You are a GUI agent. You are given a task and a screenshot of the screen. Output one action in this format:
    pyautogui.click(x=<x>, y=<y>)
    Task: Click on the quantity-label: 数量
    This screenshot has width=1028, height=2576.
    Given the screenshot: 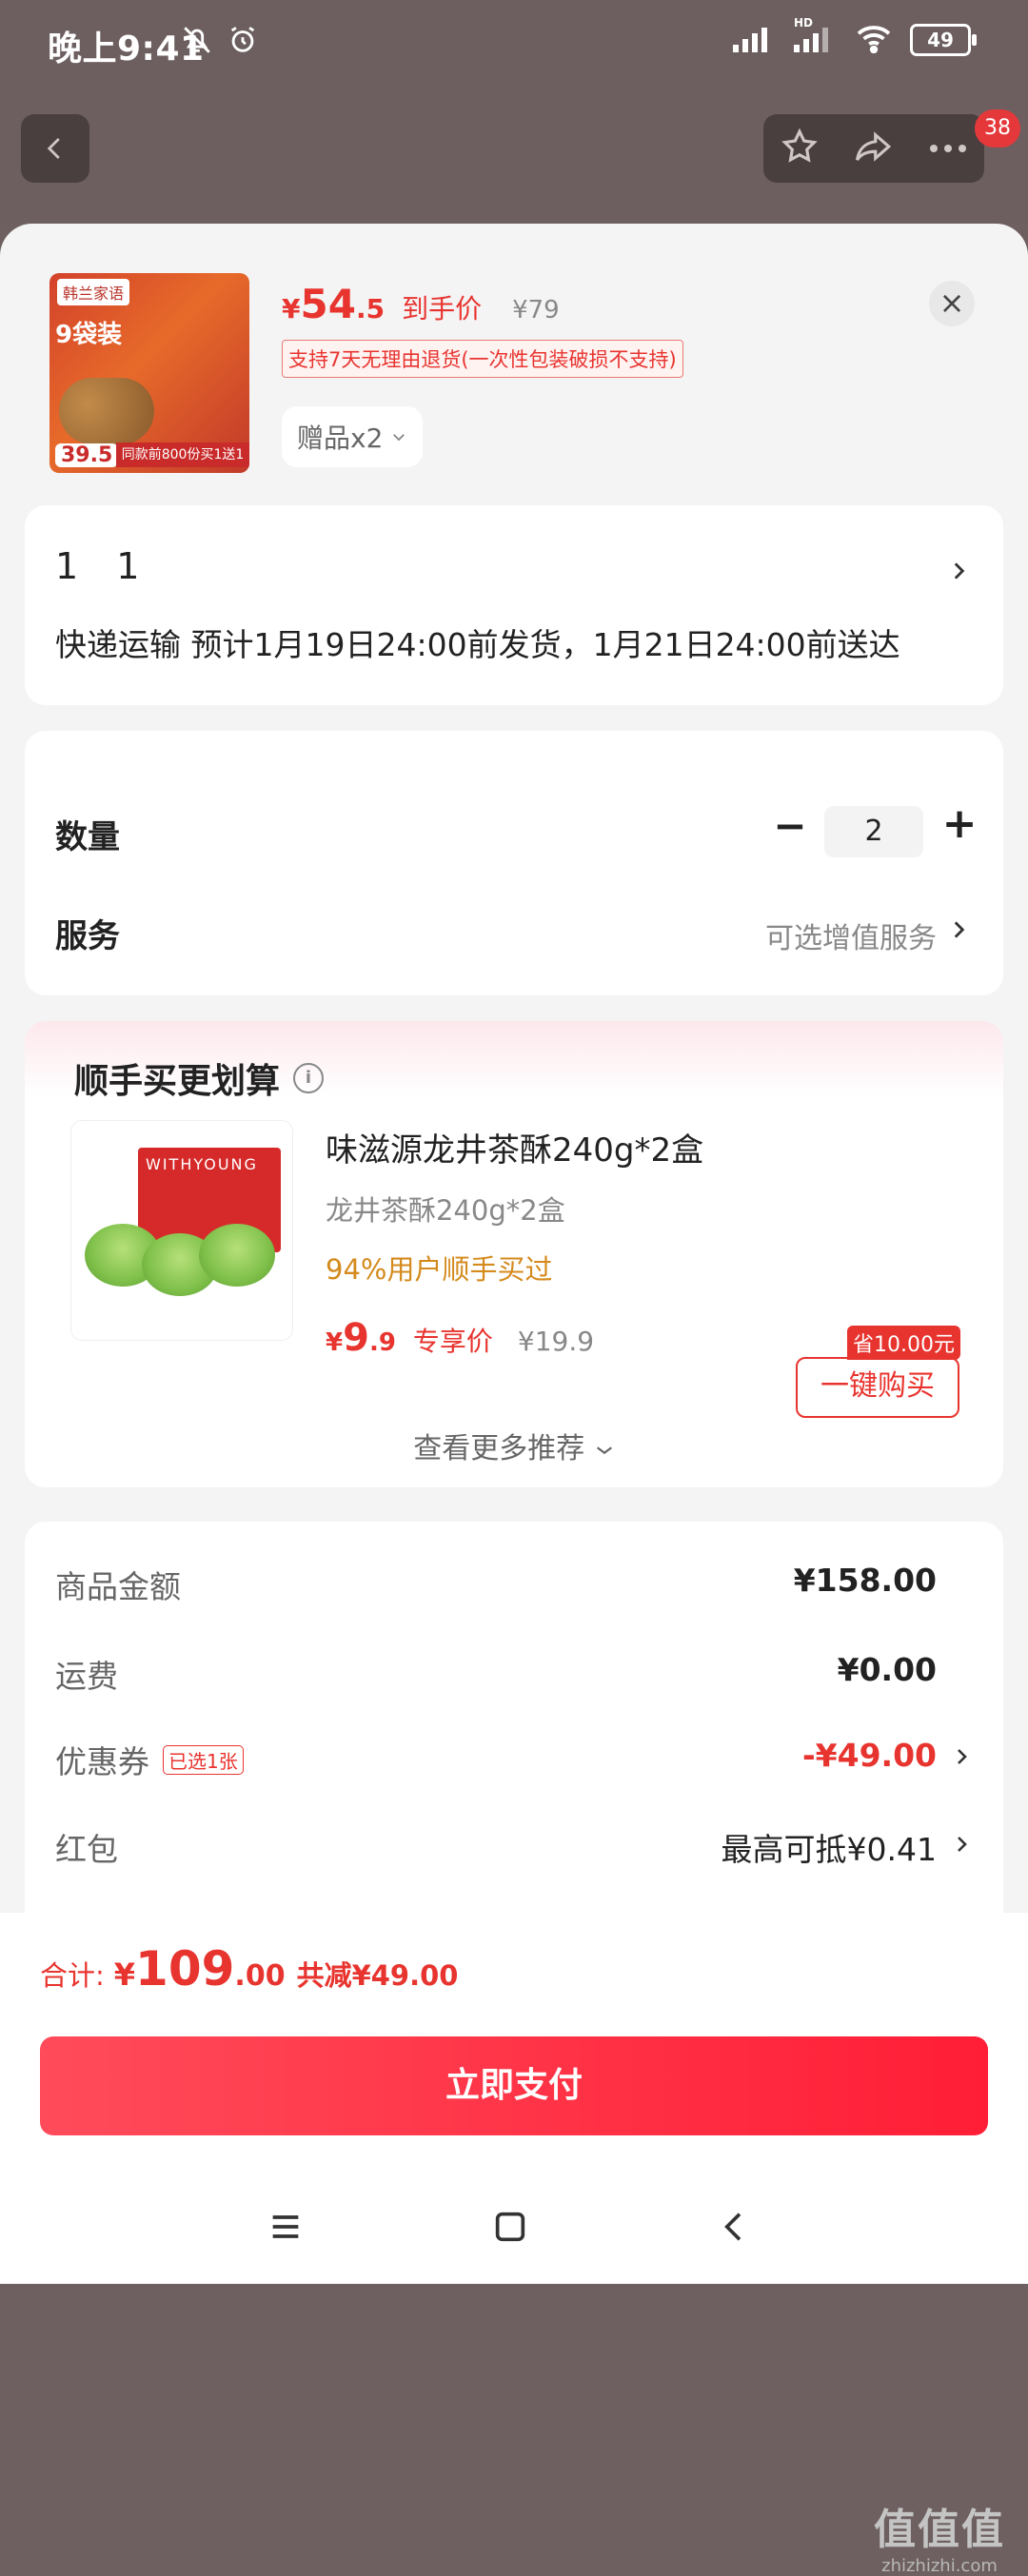 What is the action you would take?
    pyautogui.click(x=87, y=837)
    